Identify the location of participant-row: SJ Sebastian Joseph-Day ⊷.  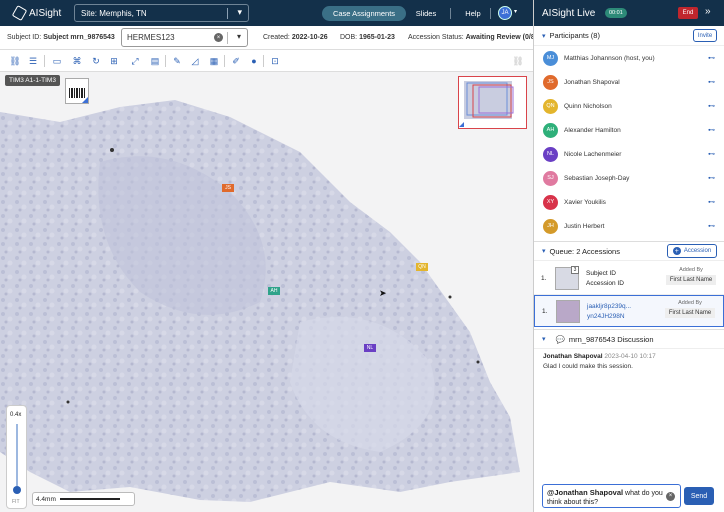
(629, 178).